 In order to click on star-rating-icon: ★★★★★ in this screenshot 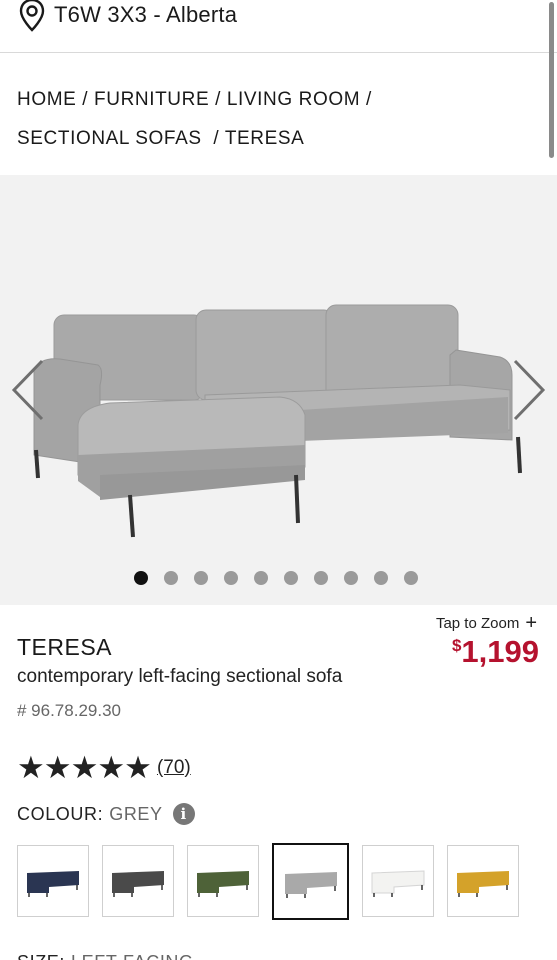, I will do `click(84, 767)`.